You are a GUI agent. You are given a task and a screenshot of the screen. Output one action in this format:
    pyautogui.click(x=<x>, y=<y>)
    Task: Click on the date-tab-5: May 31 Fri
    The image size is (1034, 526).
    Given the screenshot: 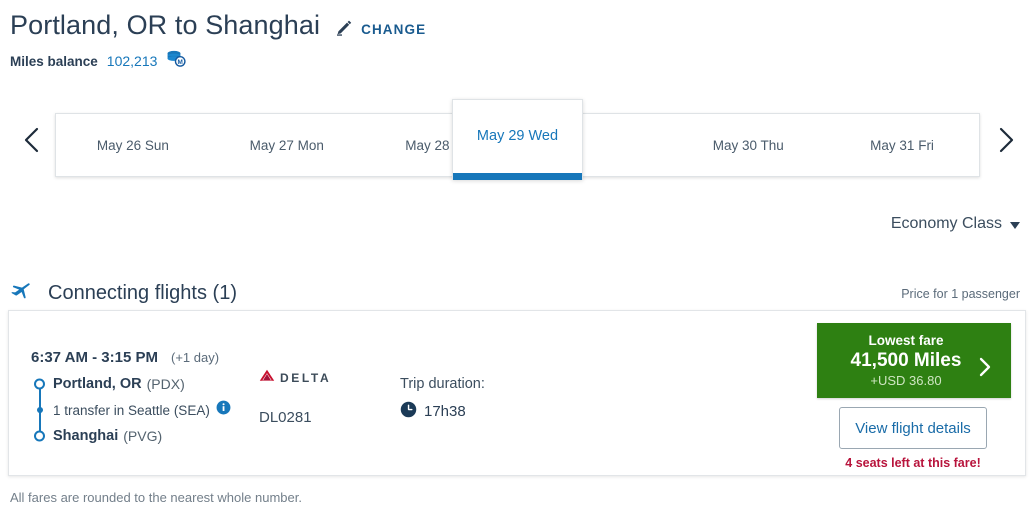 What is the action you would take?
    pyautogui.click(x=902, y=145)
    